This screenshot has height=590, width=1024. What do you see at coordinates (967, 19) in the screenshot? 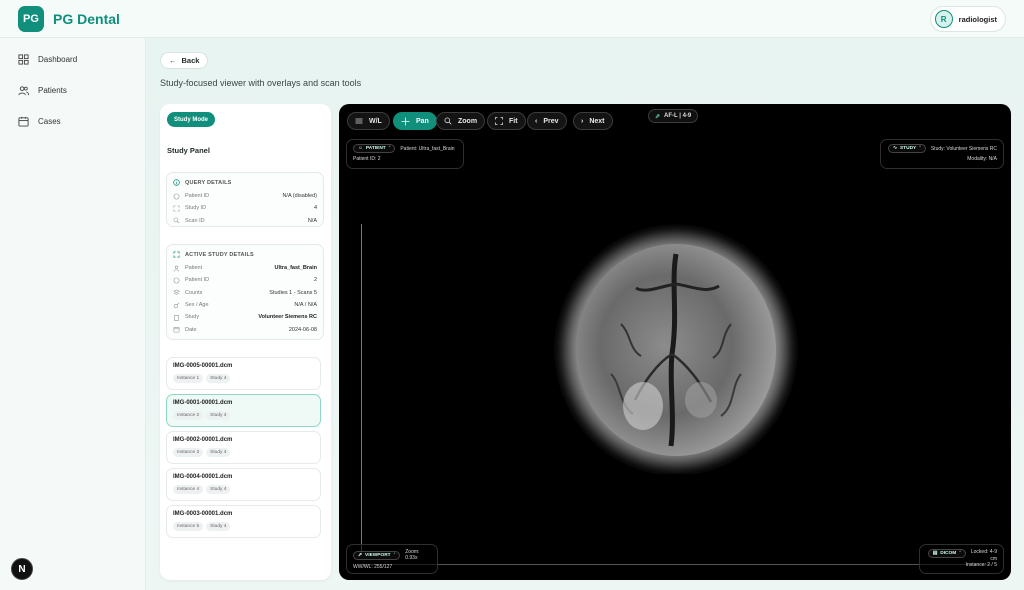
I see `user-menu: R radiologist` at bounding box center [967, 19].